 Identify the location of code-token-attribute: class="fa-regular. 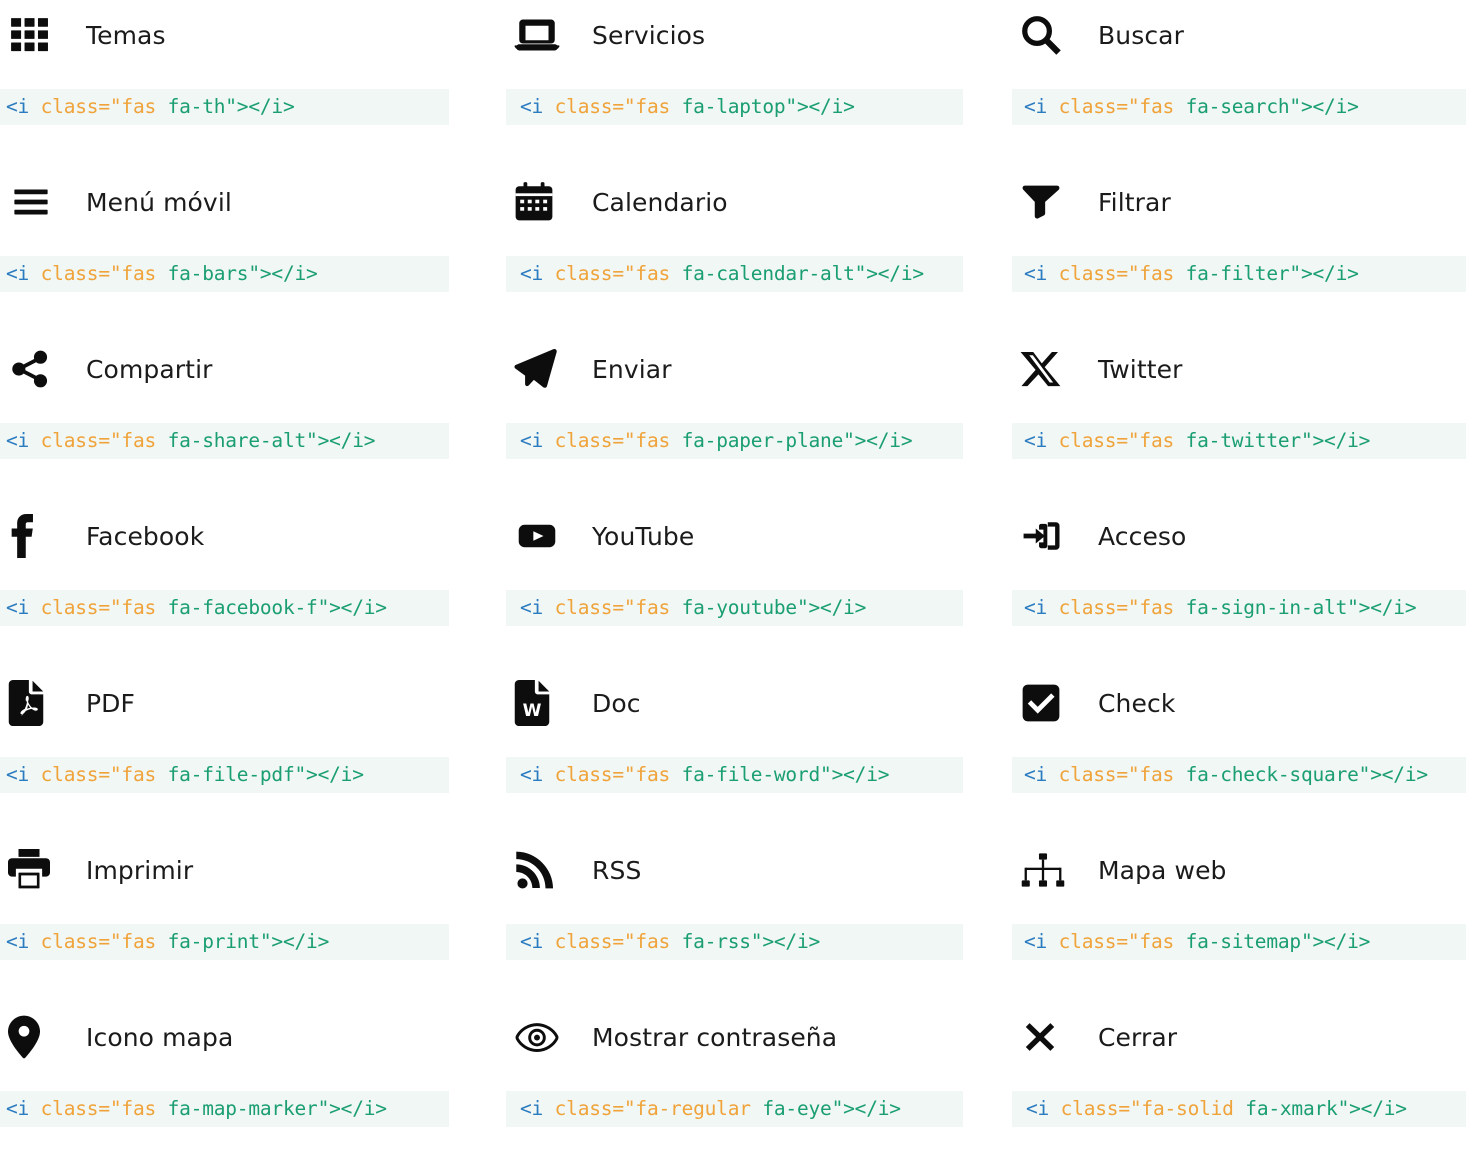
(652, 1109).